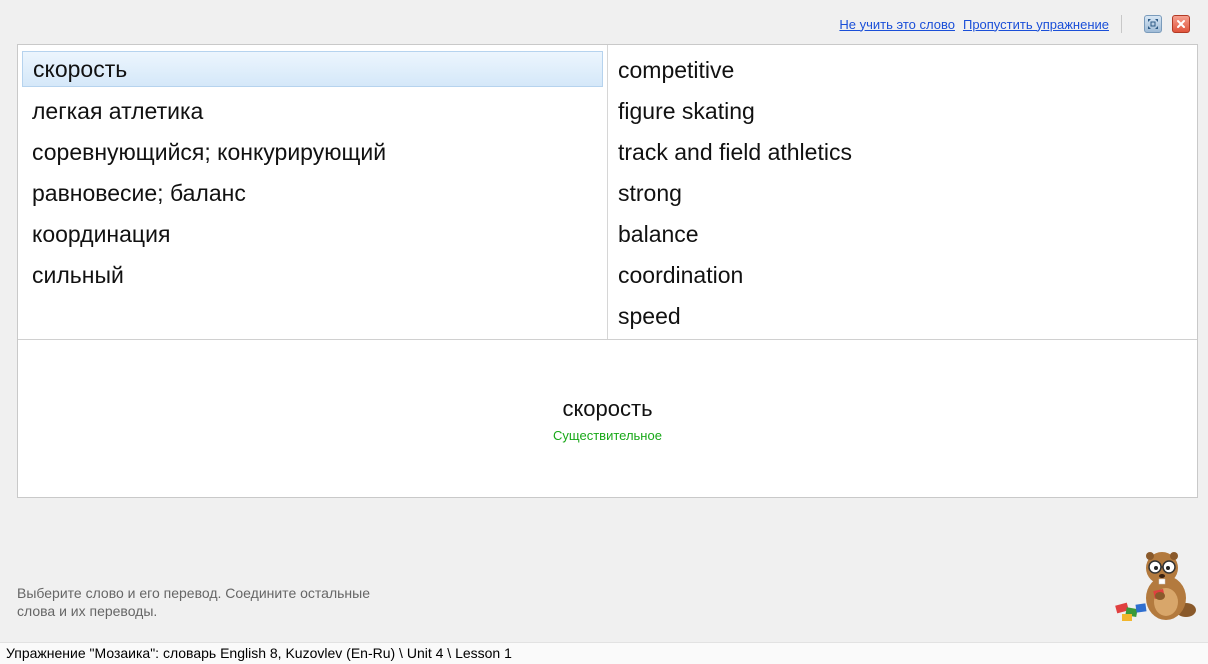 This screenshot has width=1208, height=664. I want to click on top-toolbar: Не учить это слово Пропустить упражнение, so click(1010, 24).